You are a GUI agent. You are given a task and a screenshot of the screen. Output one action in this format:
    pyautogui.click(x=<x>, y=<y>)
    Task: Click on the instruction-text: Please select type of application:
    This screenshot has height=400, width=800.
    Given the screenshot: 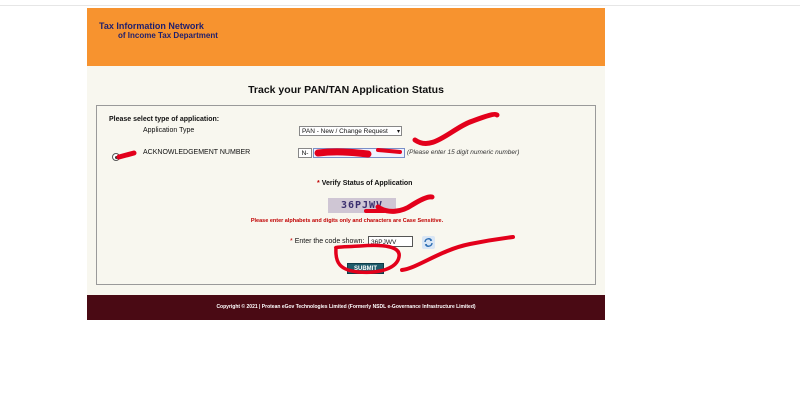 What is the action you would take?
    pyautogui.click(x=164, y=119)
    